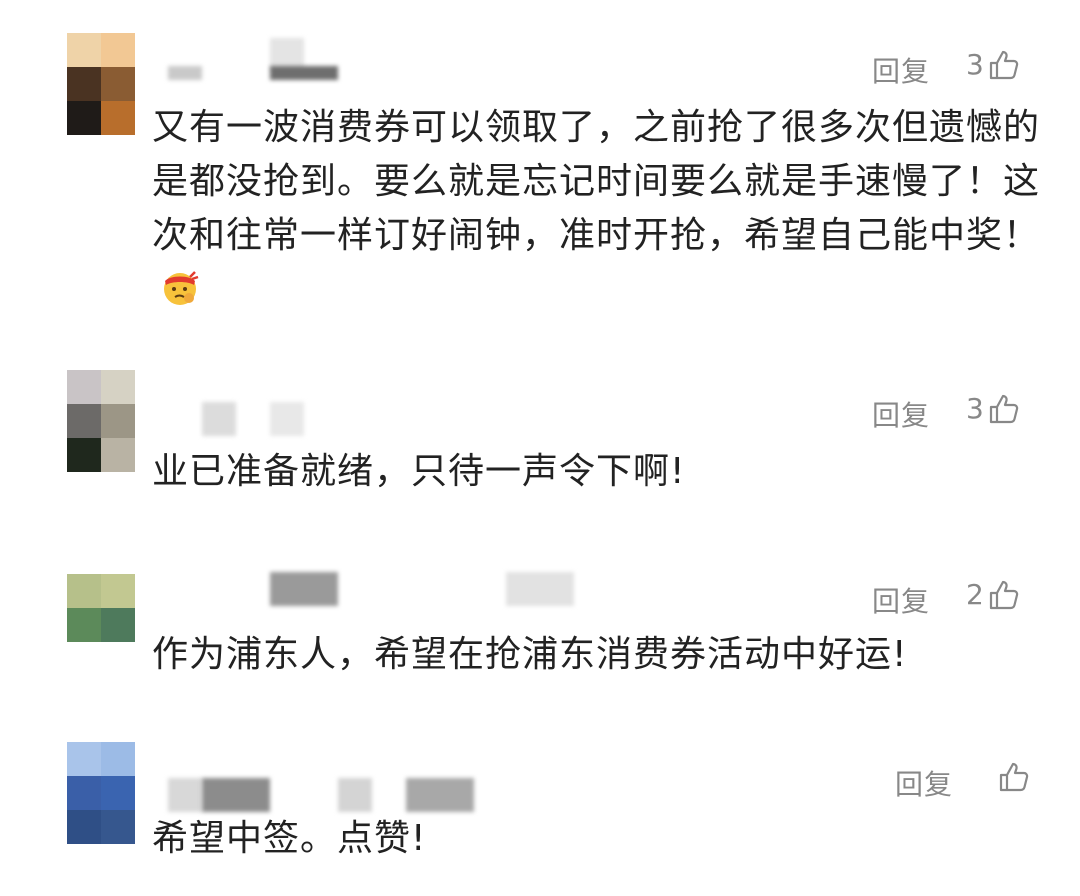  What do you see at coordinates (530, 654) in the screenshot?
I see `comment-text: 作为浦东人，希望在抢浦东消费券活动中好运!` at bounding box center [530, 654].